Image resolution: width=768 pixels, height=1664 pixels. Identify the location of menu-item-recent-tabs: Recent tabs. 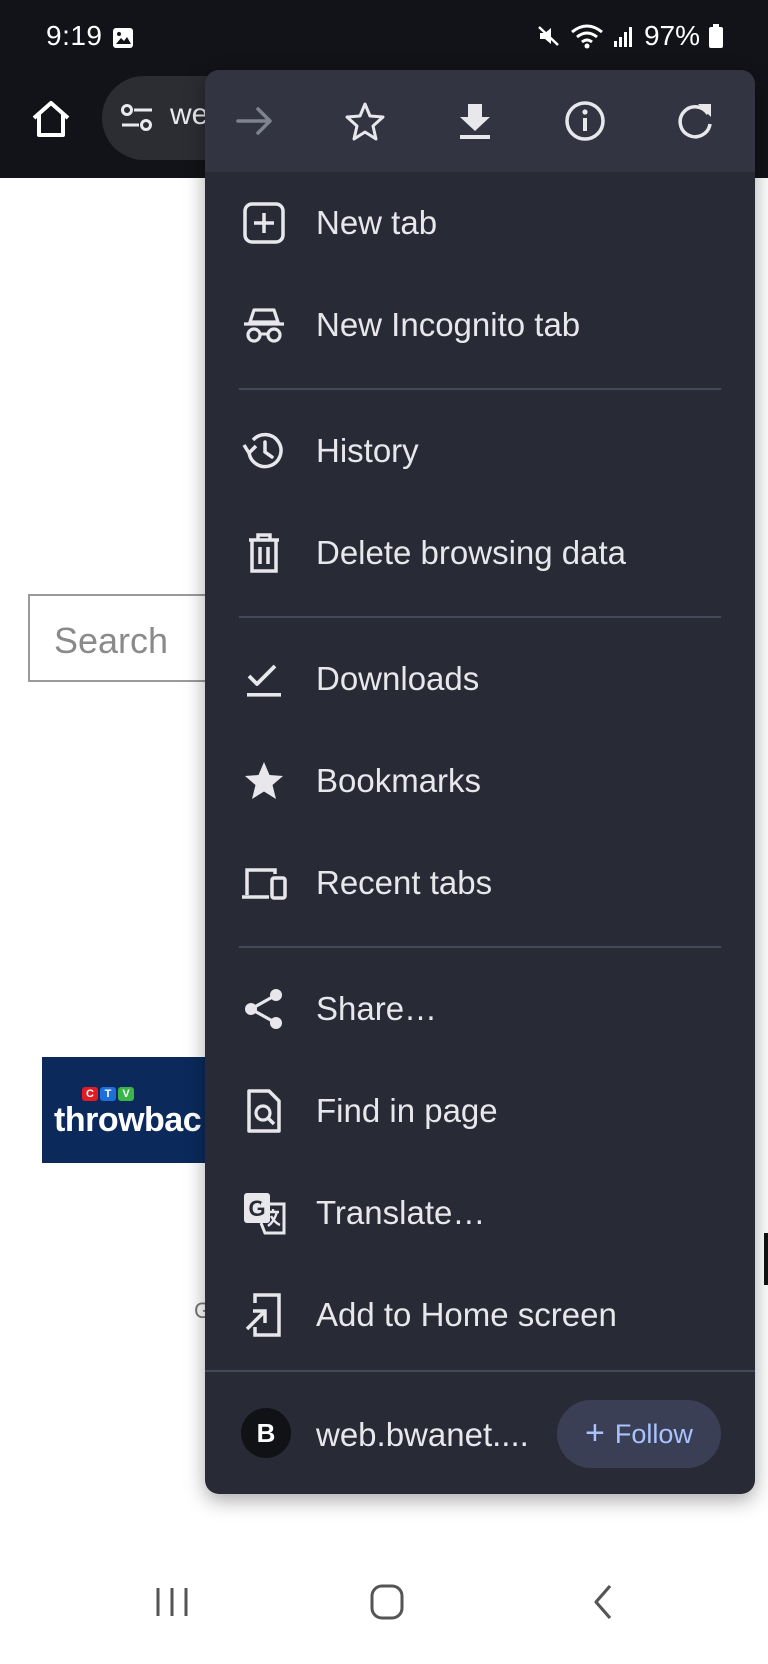
(480, 883).